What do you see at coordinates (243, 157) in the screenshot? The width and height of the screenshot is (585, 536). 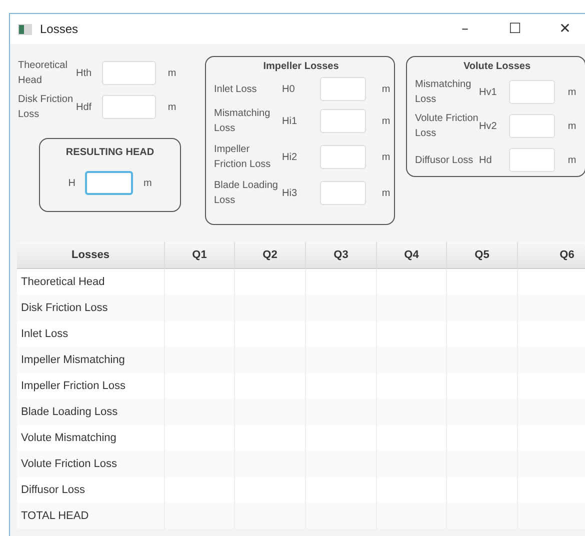 I see `field-label: Impeller Friction Loss` at bounding box center [243, 157].